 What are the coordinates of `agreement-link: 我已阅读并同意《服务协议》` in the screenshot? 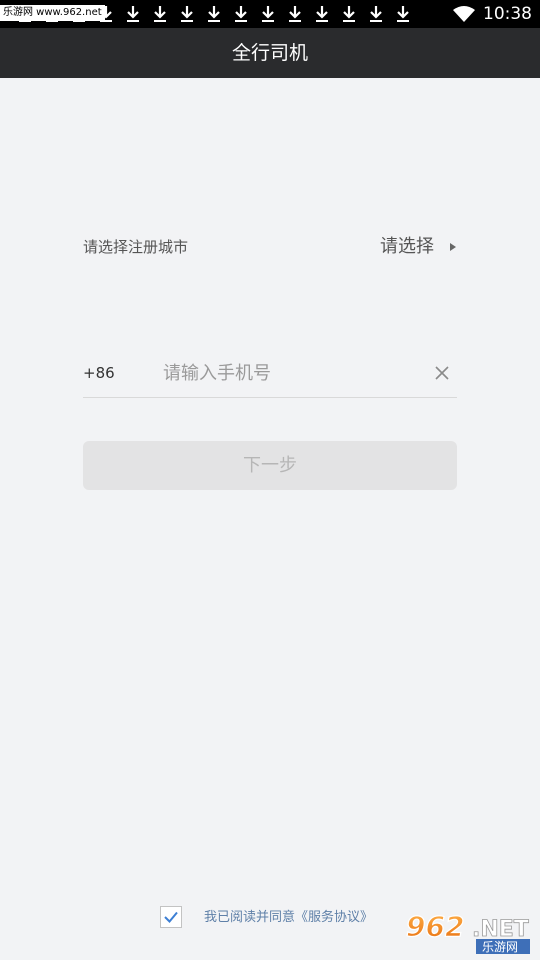 It's located at (288, 918).